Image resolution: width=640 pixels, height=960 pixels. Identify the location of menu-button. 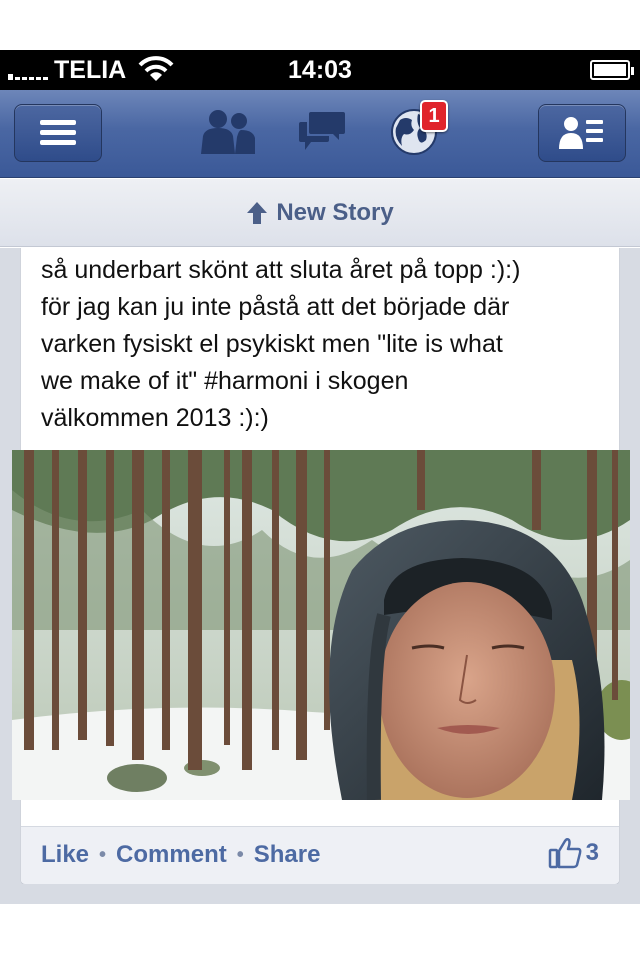
(58, 133).